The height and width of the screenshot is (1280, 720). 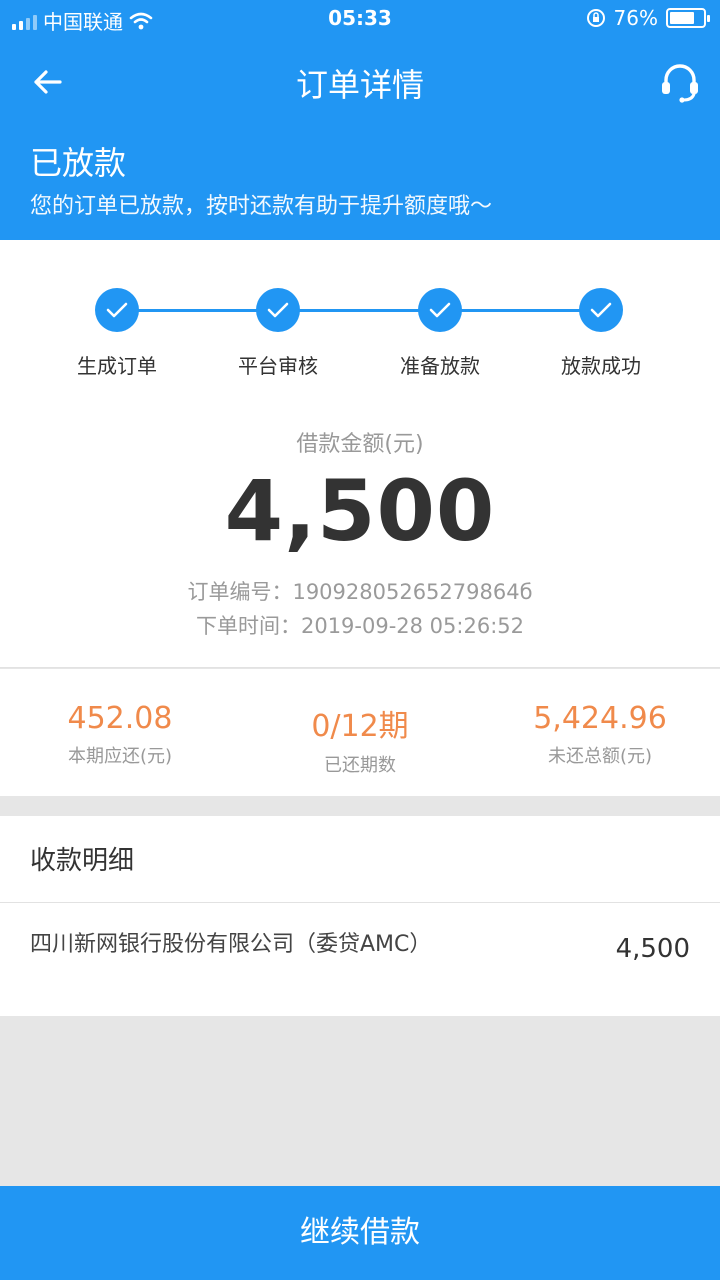 I want to click on battery-fill, so click(x=682, y=18).